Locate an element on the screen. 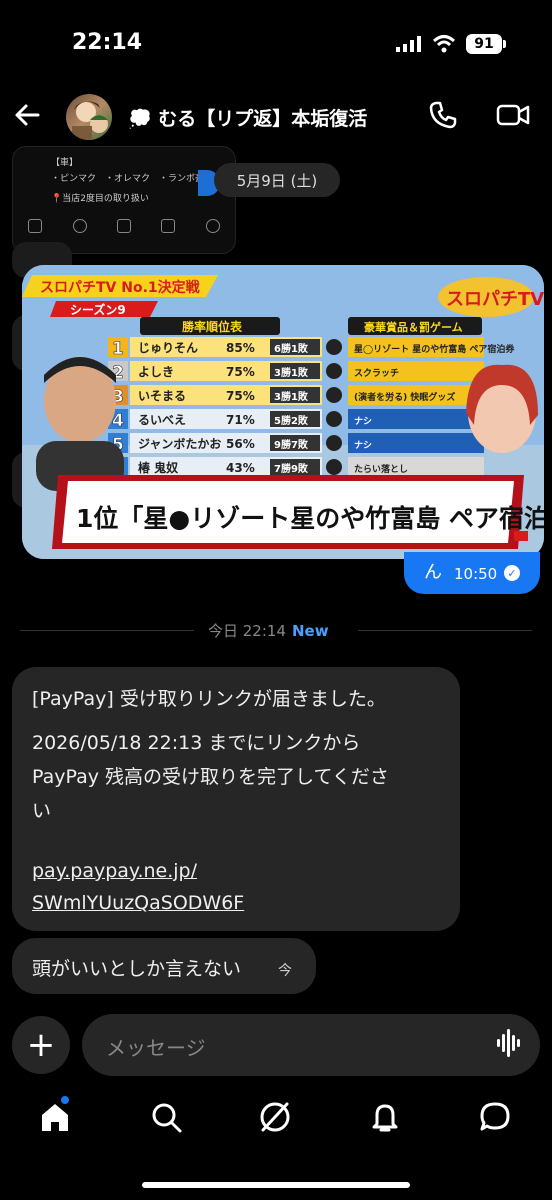 Image resolution: width=552 pixels, height=1200 pixels. win-loss-record: 7勝9敗 is located at coordinates (291, 468).